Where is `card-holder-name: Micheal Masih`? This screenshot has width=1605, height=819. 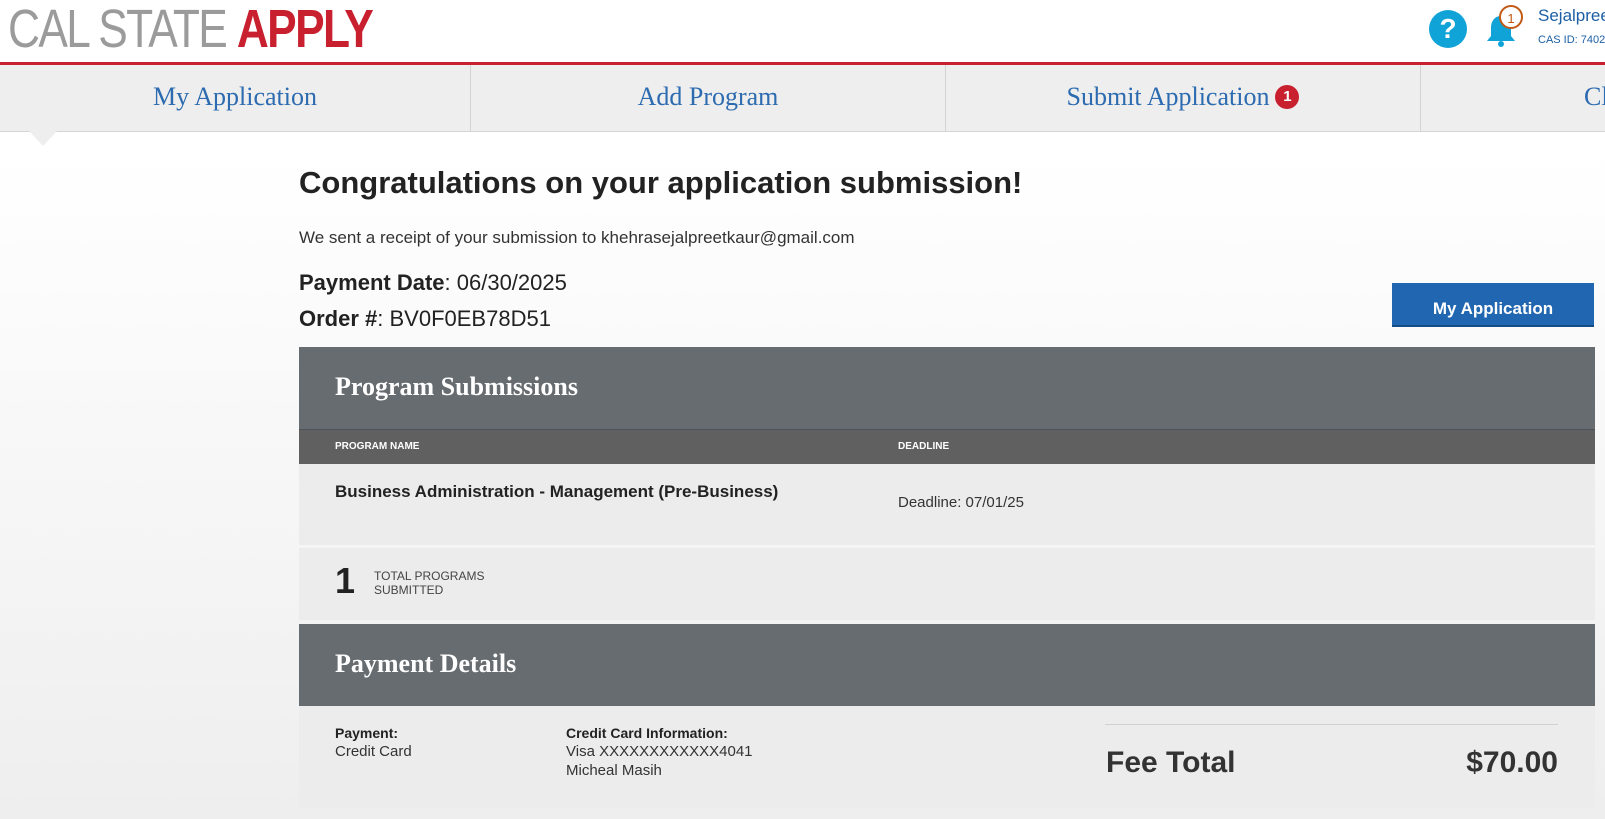
card-holder-name: Micheal Masih is located at coordinates (614, 770).